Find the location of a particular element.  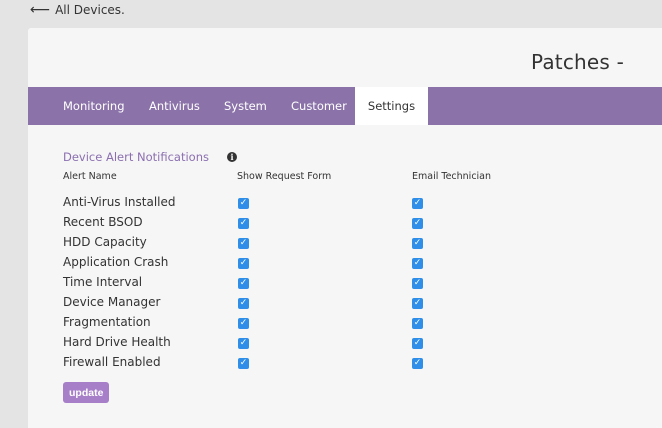

tab-system: System is located at coordinates (245, 106).